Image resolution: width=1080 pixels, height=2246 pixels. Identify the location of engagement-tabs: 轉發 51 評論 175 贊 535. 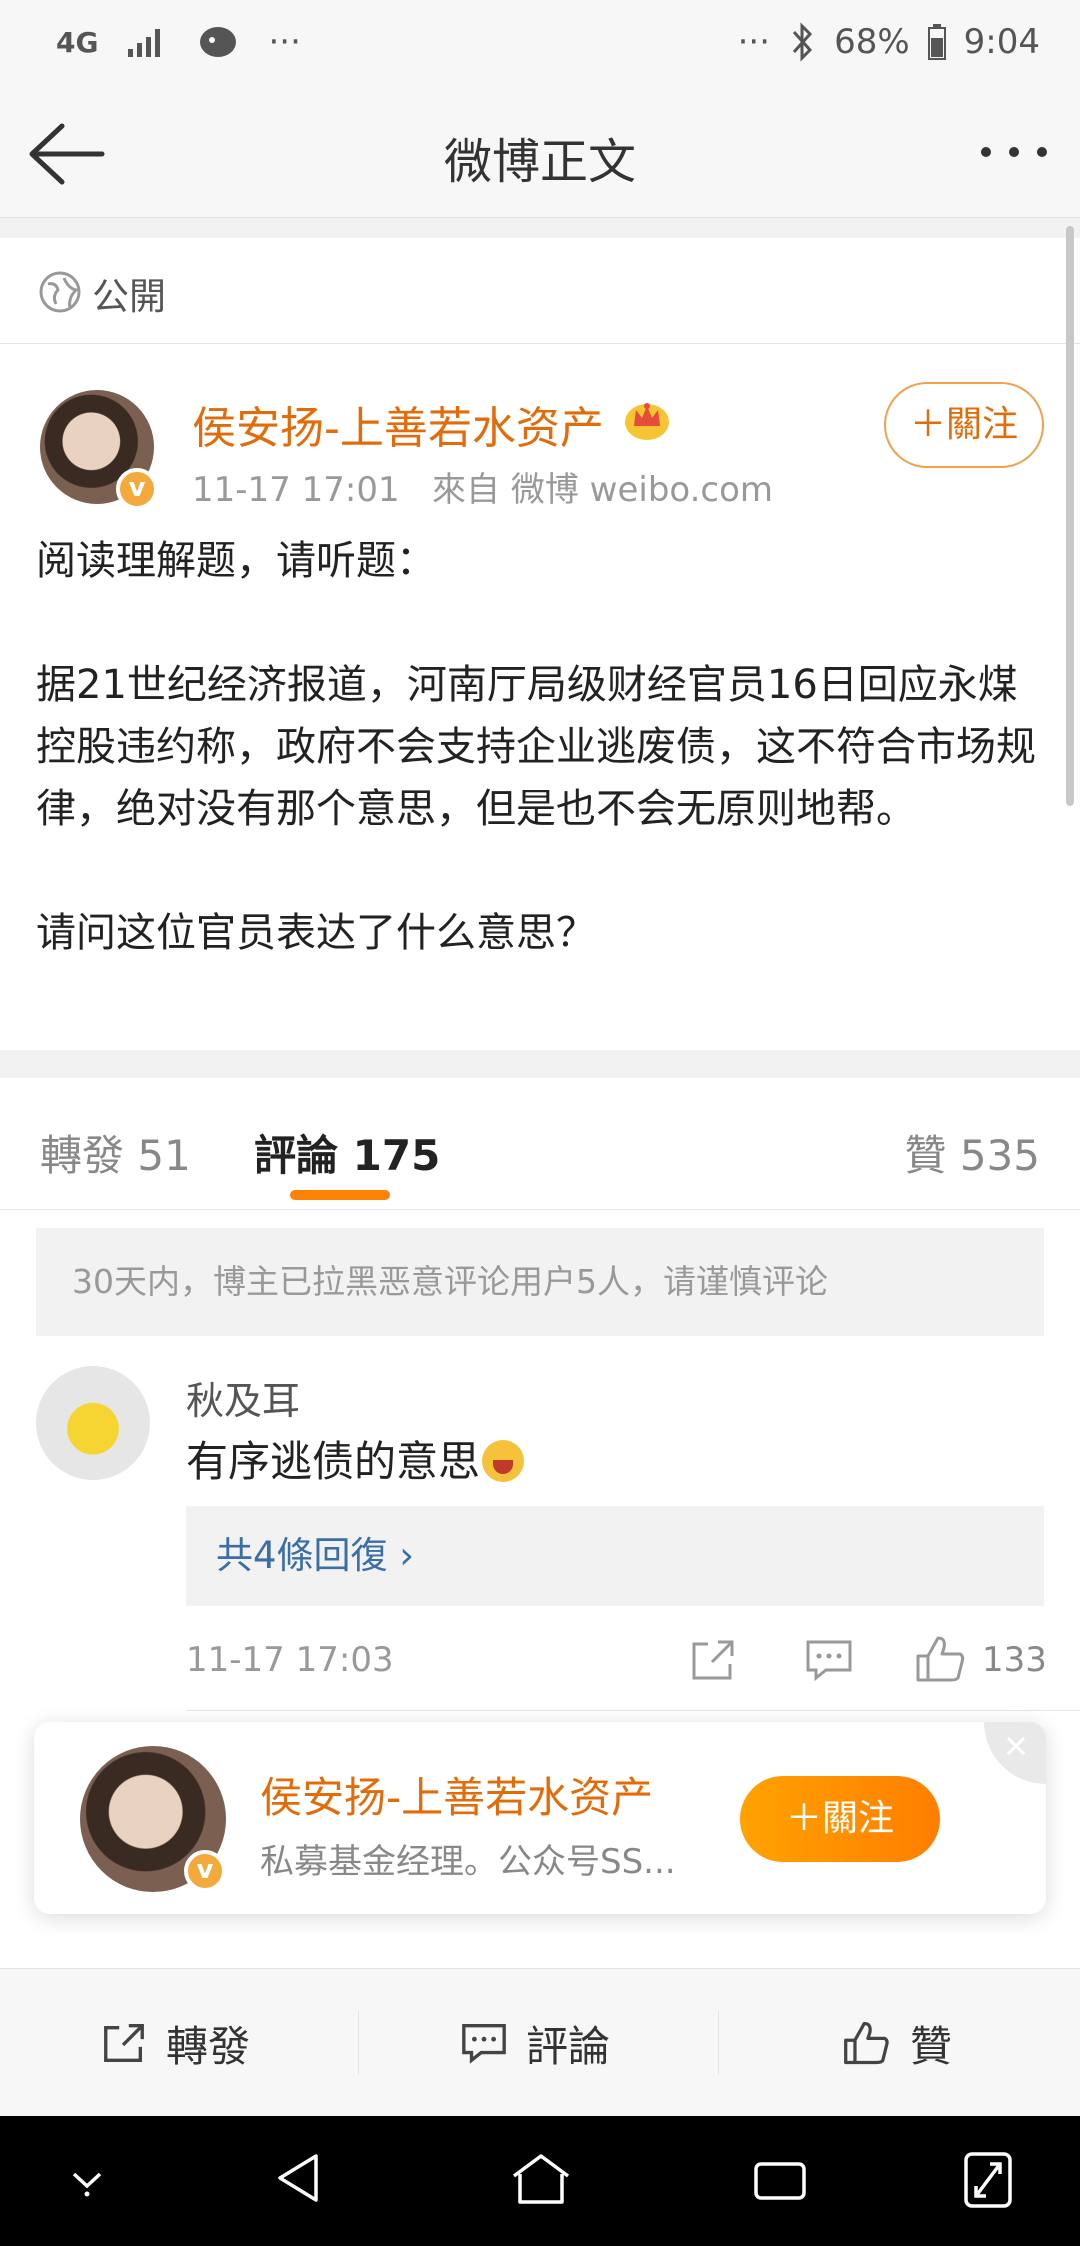
(540, 1144).